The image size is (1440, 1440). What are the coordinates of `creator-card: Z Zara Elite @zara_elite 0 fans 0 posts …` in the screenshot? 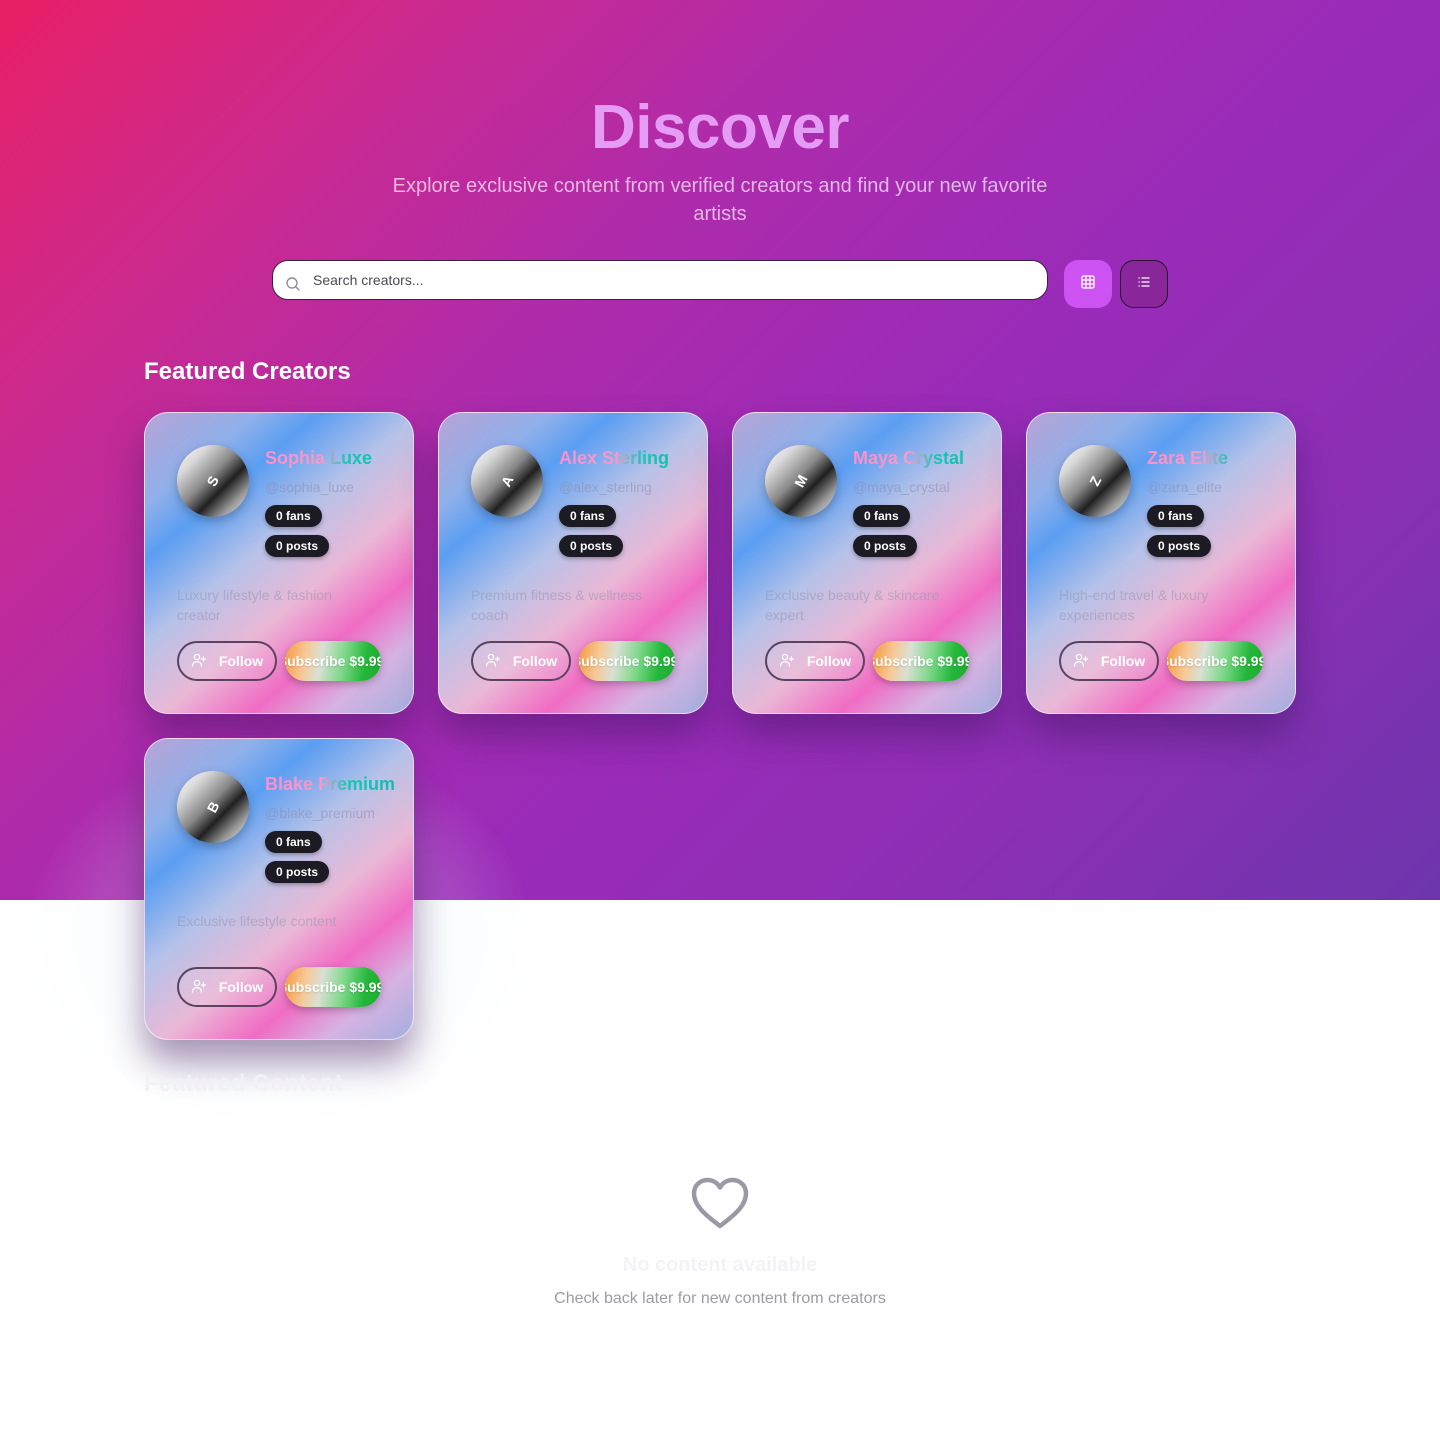 It's located at (1161, 563).